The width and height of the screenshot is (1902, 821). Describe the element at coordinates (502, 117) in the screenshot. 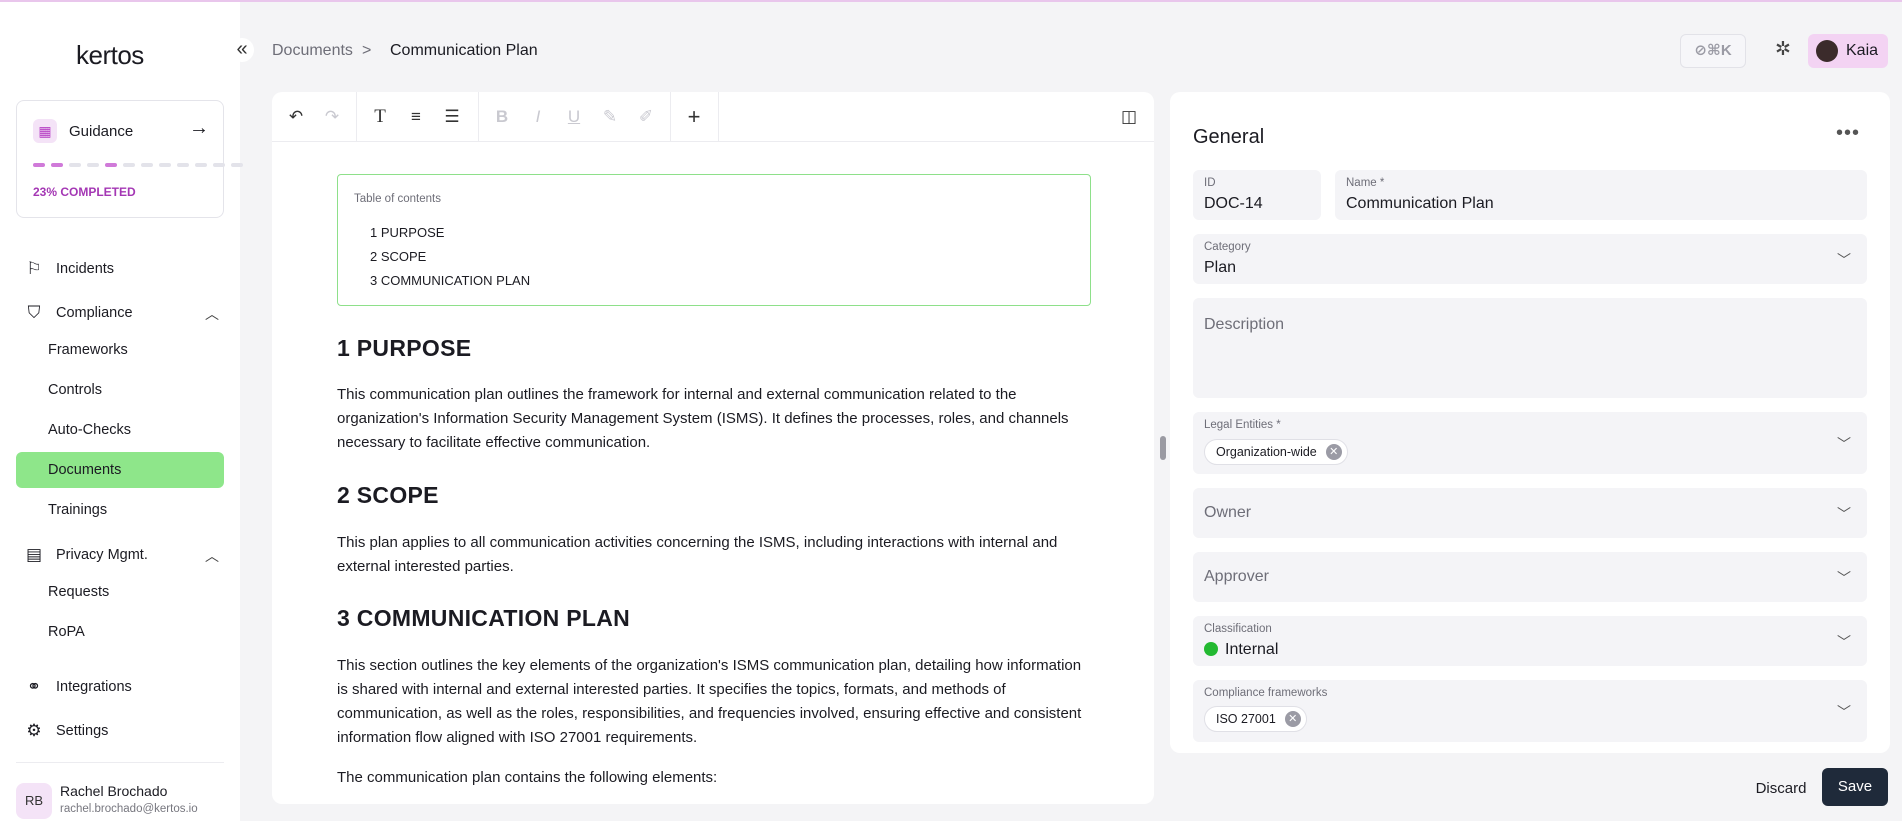

I see `bold-icon: B` at that location.